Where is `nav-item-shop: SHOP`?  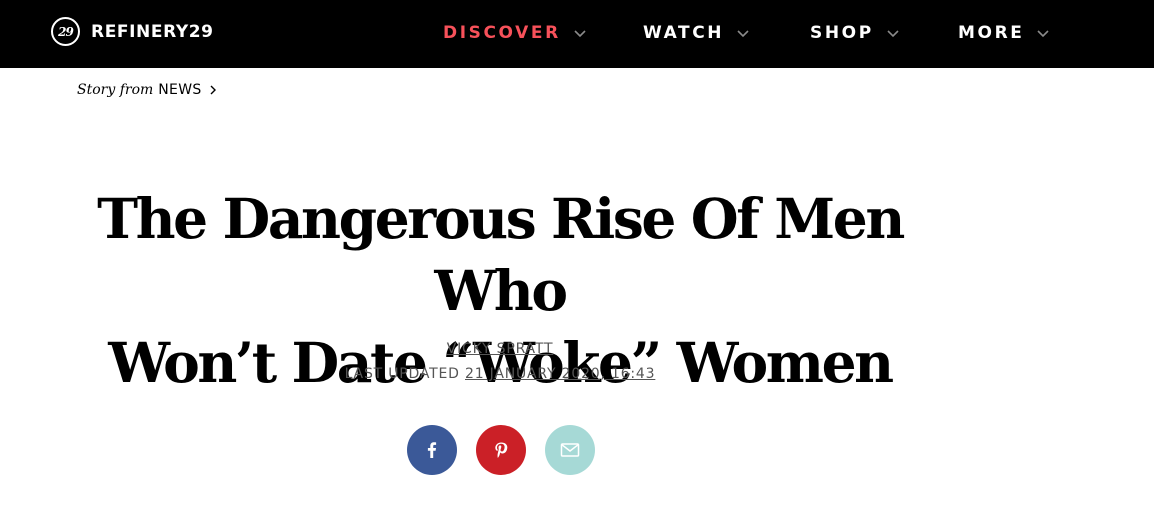 nav-item-shop: SHOP is located at coordinates (855, 33).